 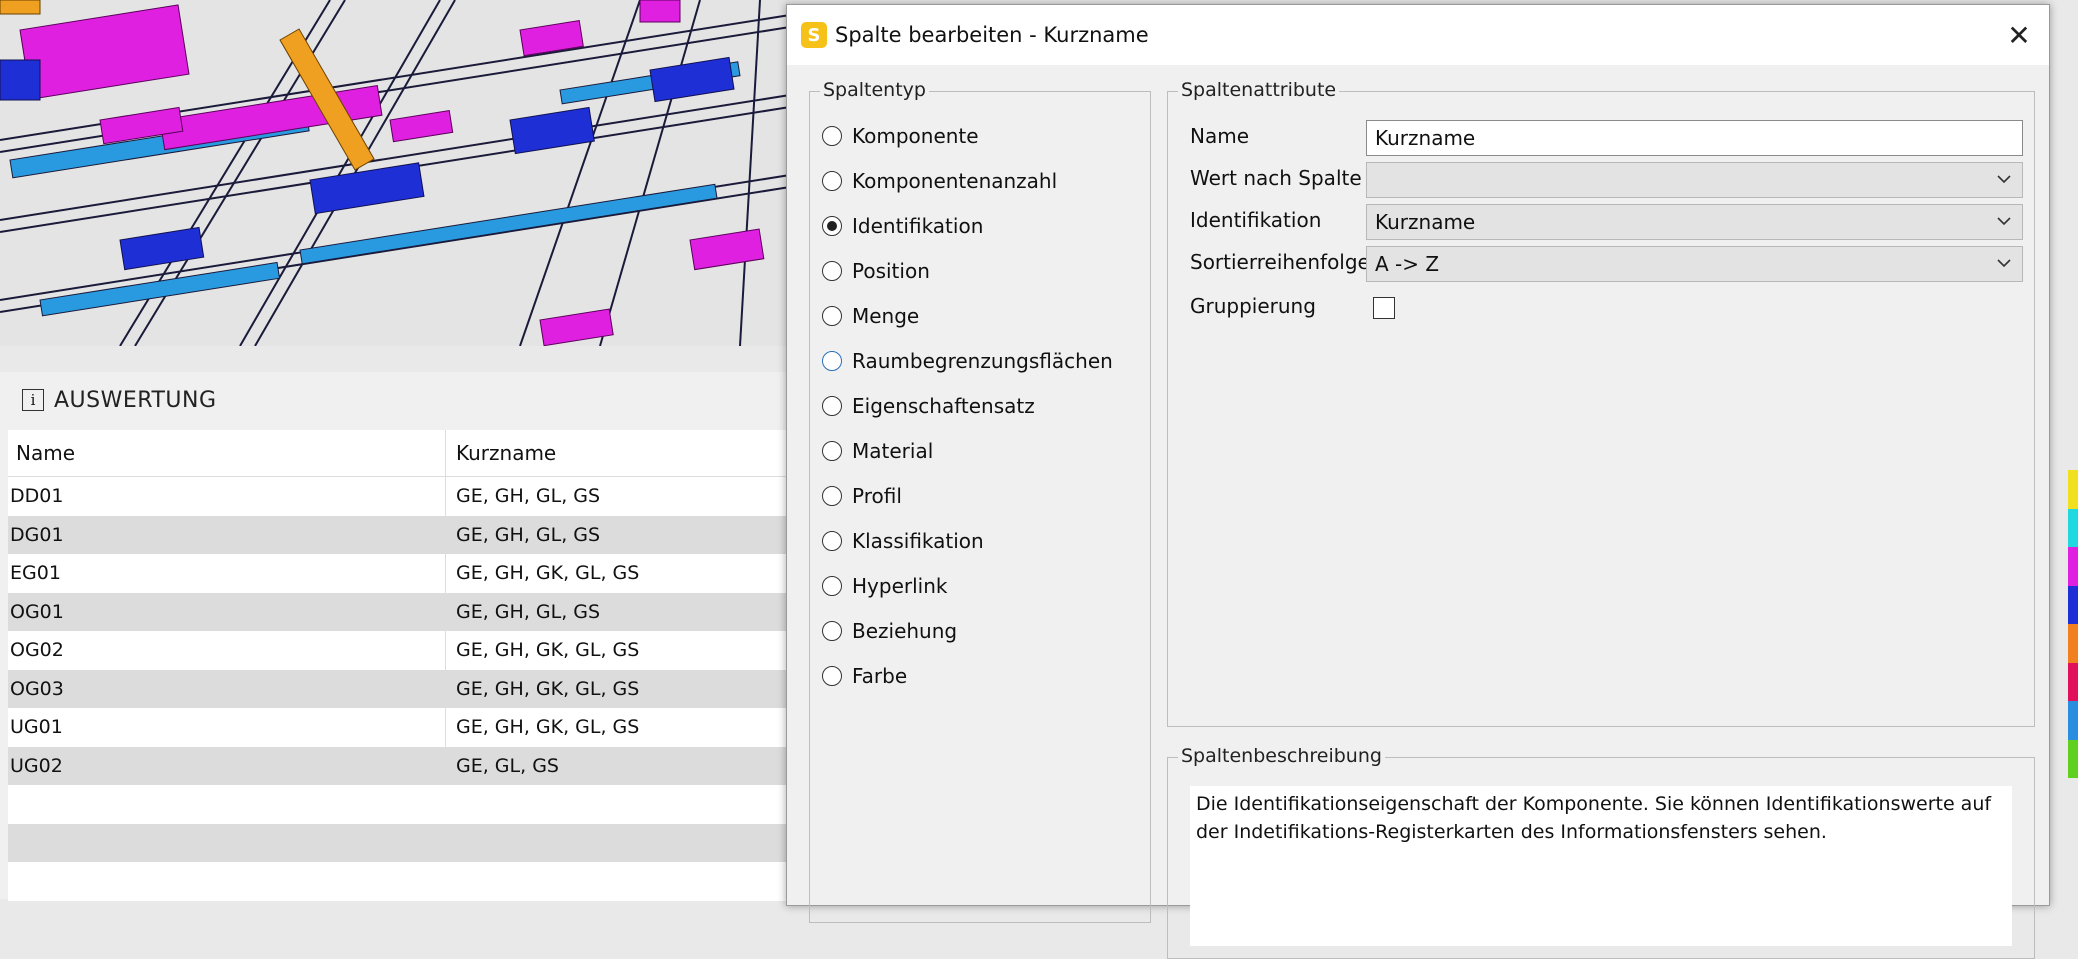 I want to click on grouping-checkbox, so click(x=1384, y=308).